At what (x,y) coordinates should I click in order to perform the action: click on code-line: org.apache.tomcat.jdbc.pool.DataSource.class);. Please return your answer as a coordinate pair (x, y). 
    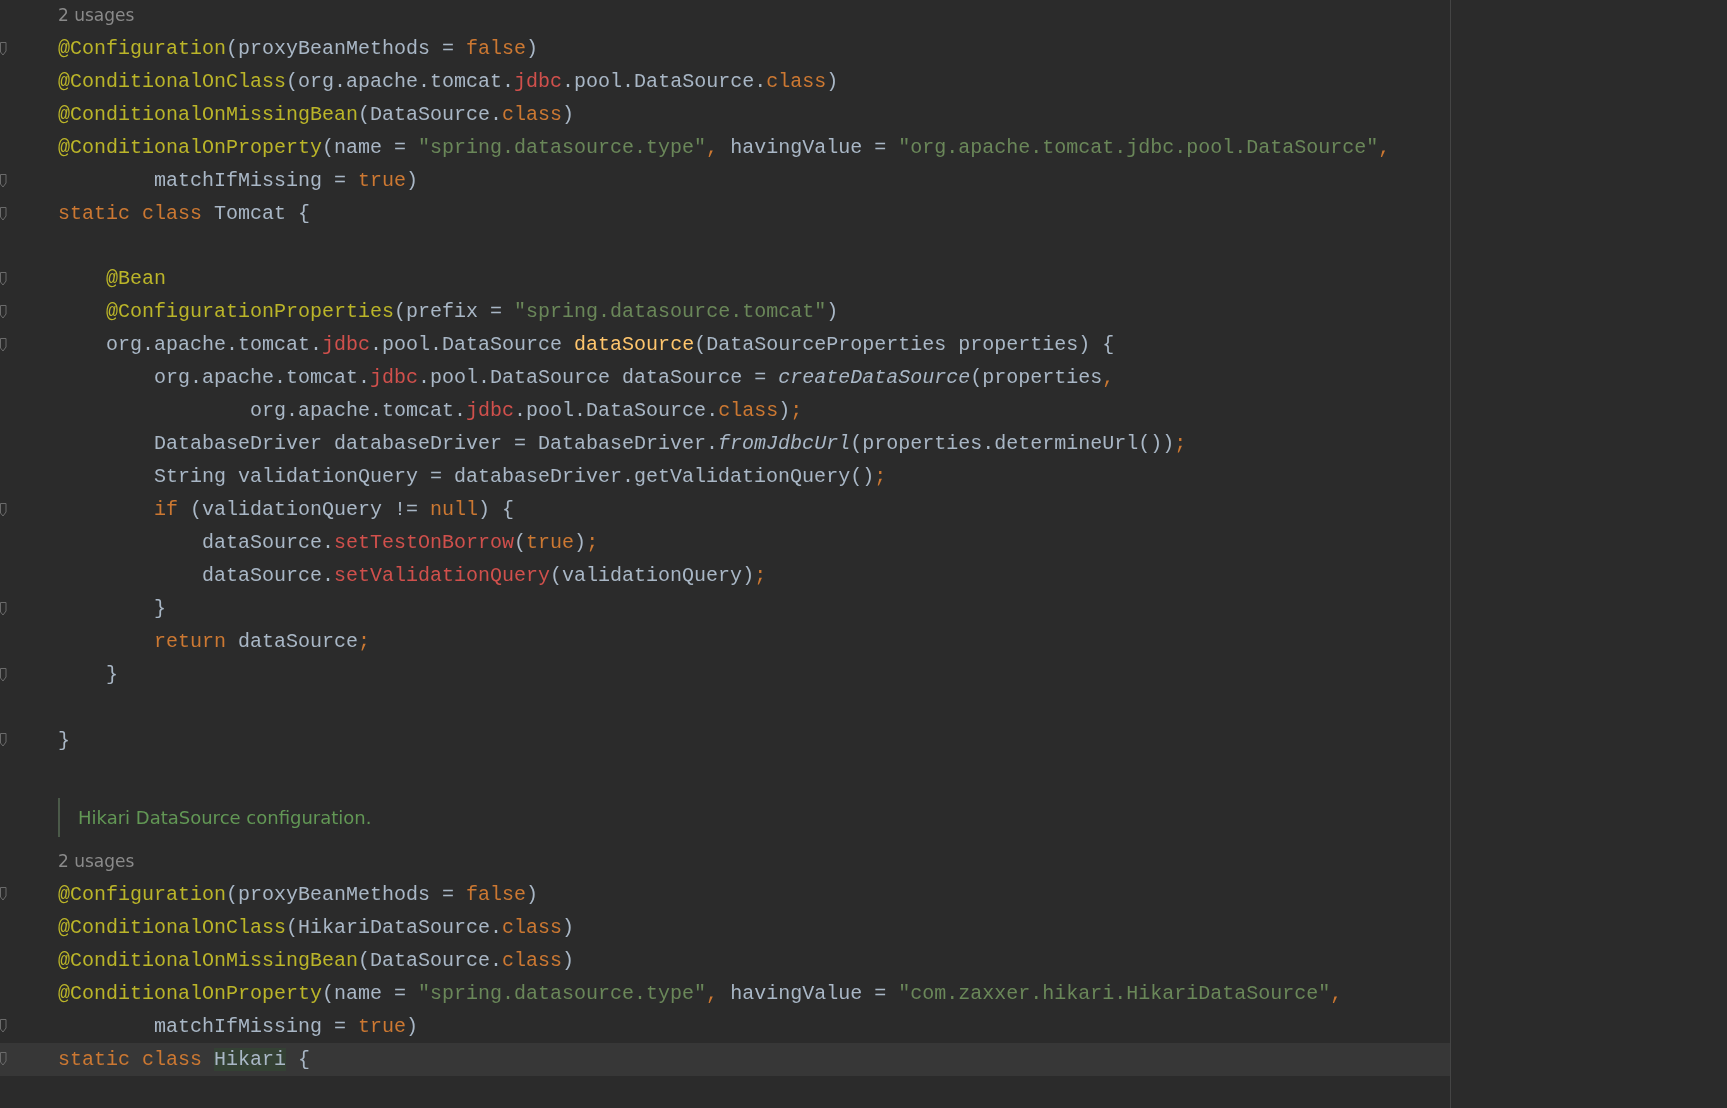
    Looking at the image, I should click on (526, 411).